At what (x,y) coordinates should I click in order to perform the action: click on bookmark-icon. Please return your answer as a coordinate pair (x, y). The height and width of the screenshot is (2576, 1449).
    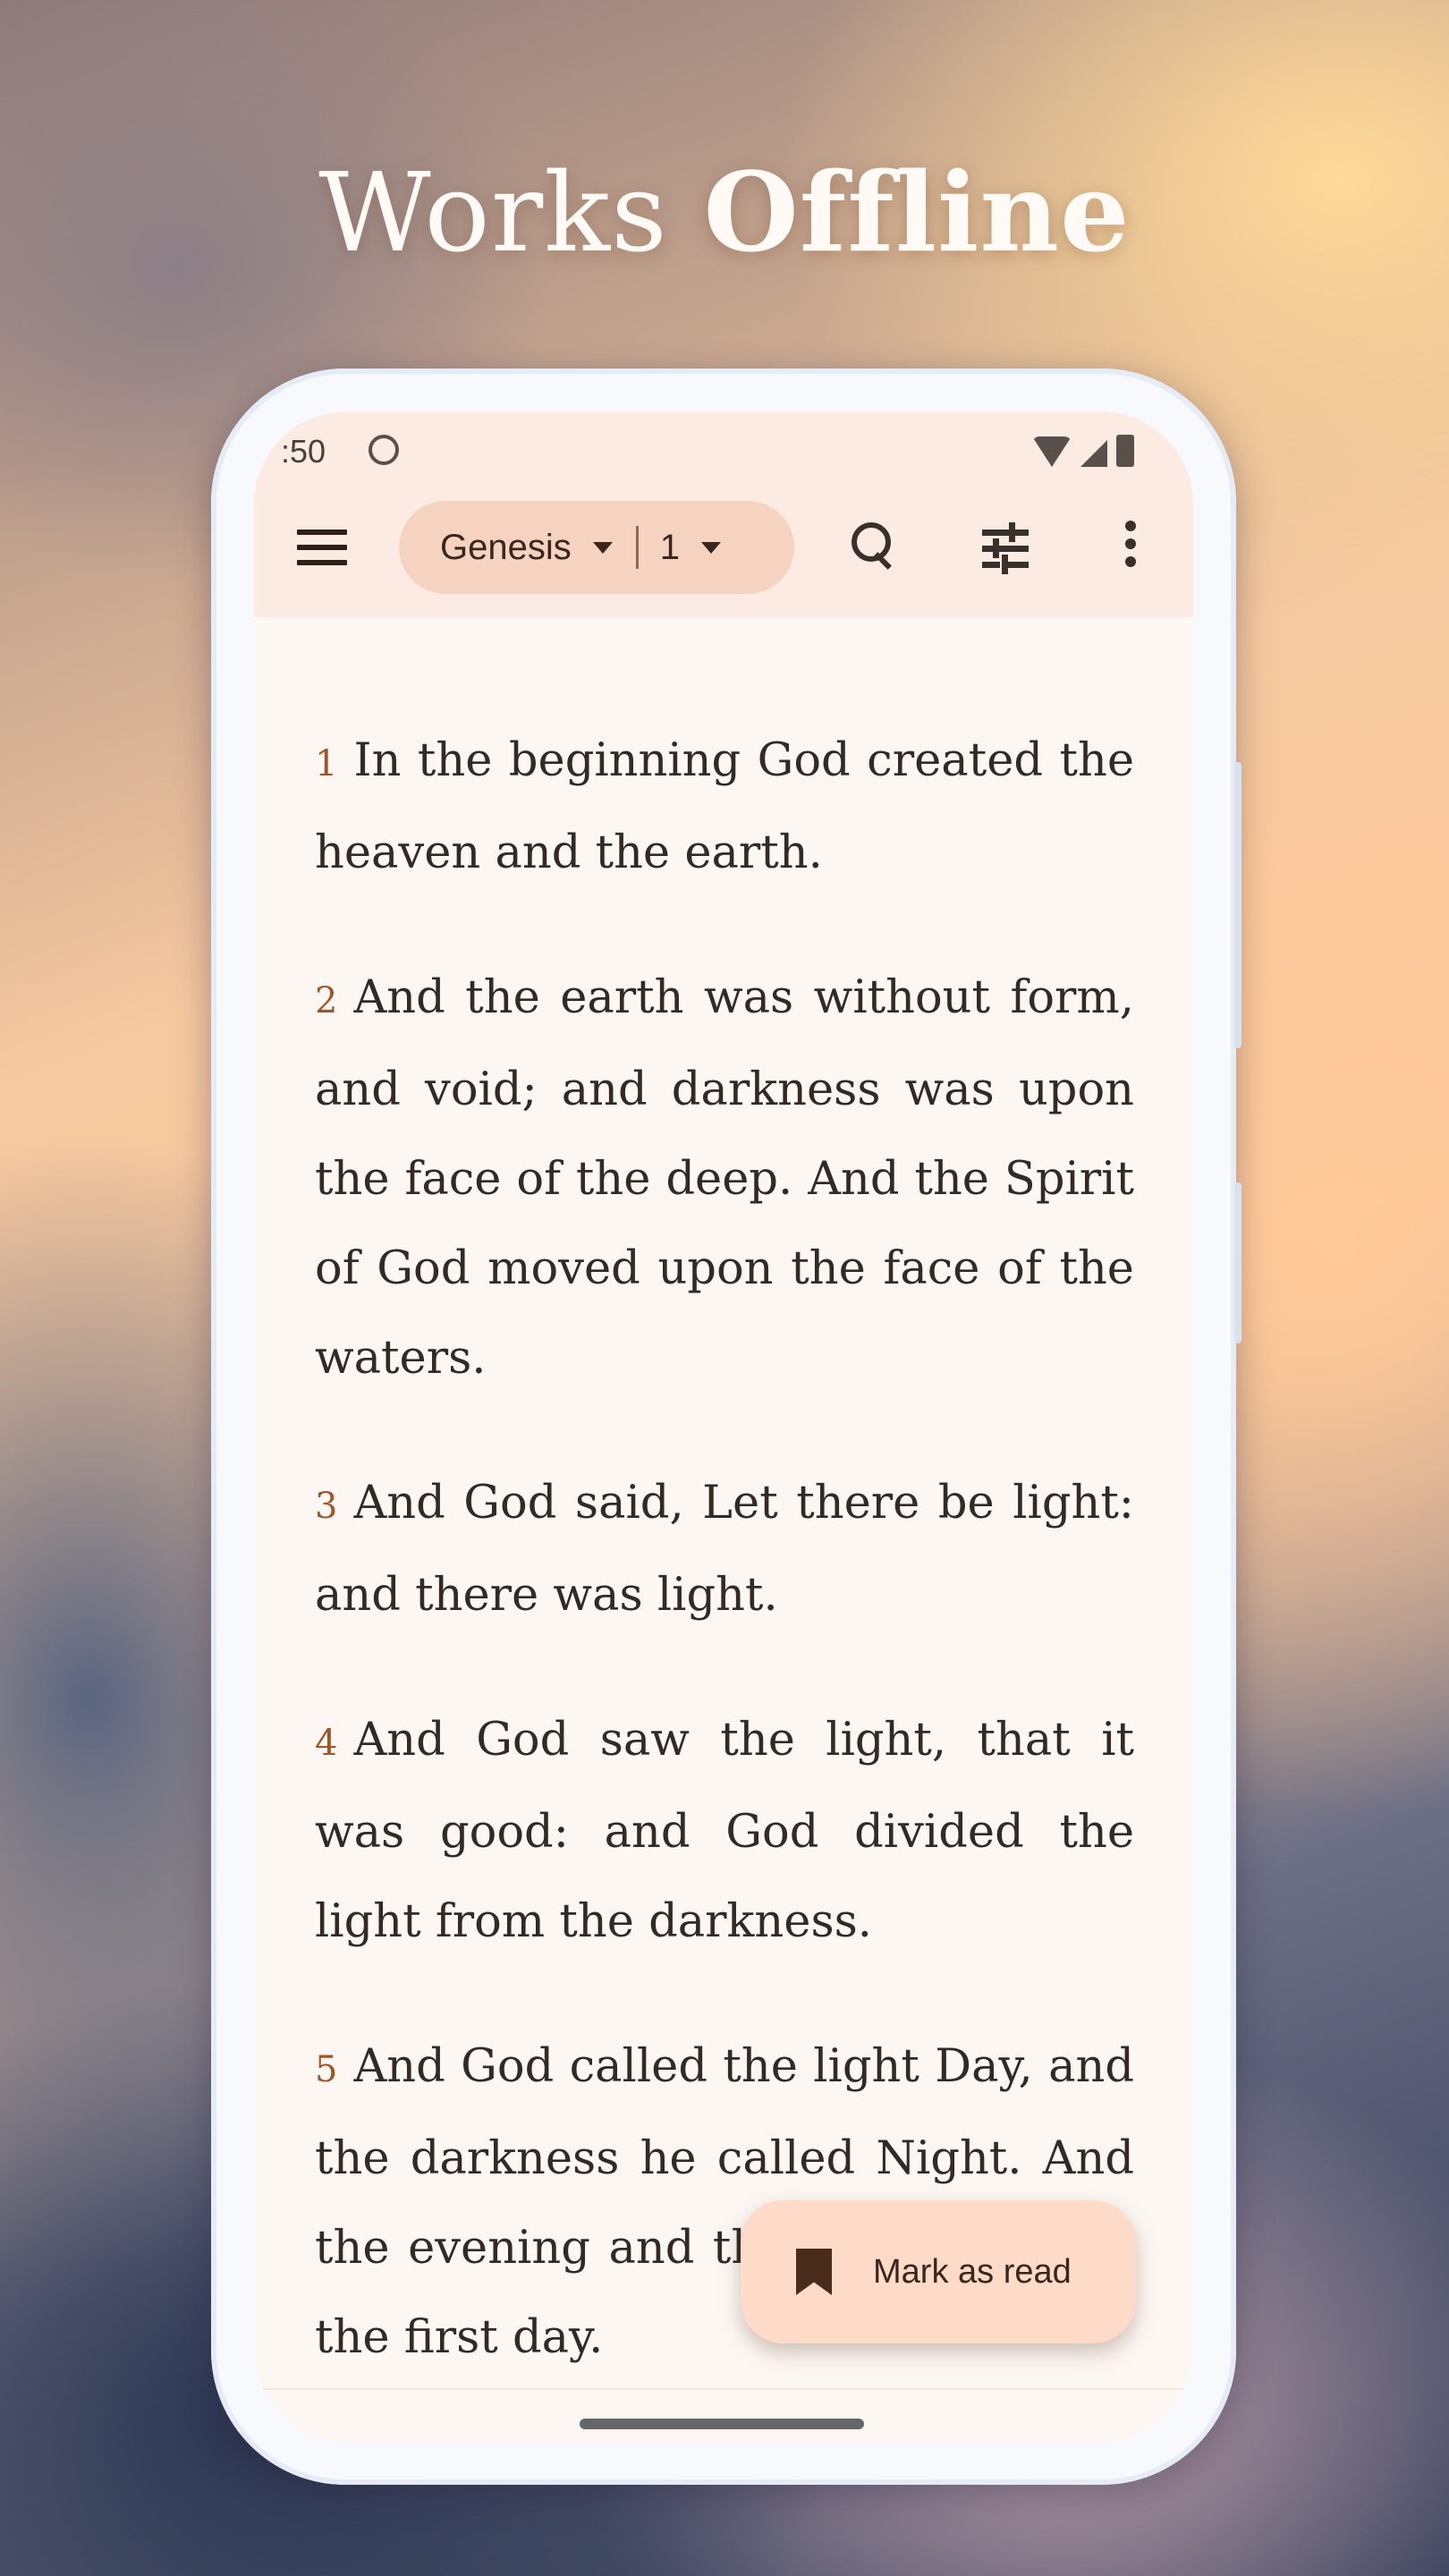
    Looking at the image, I should click on (814, 2272).